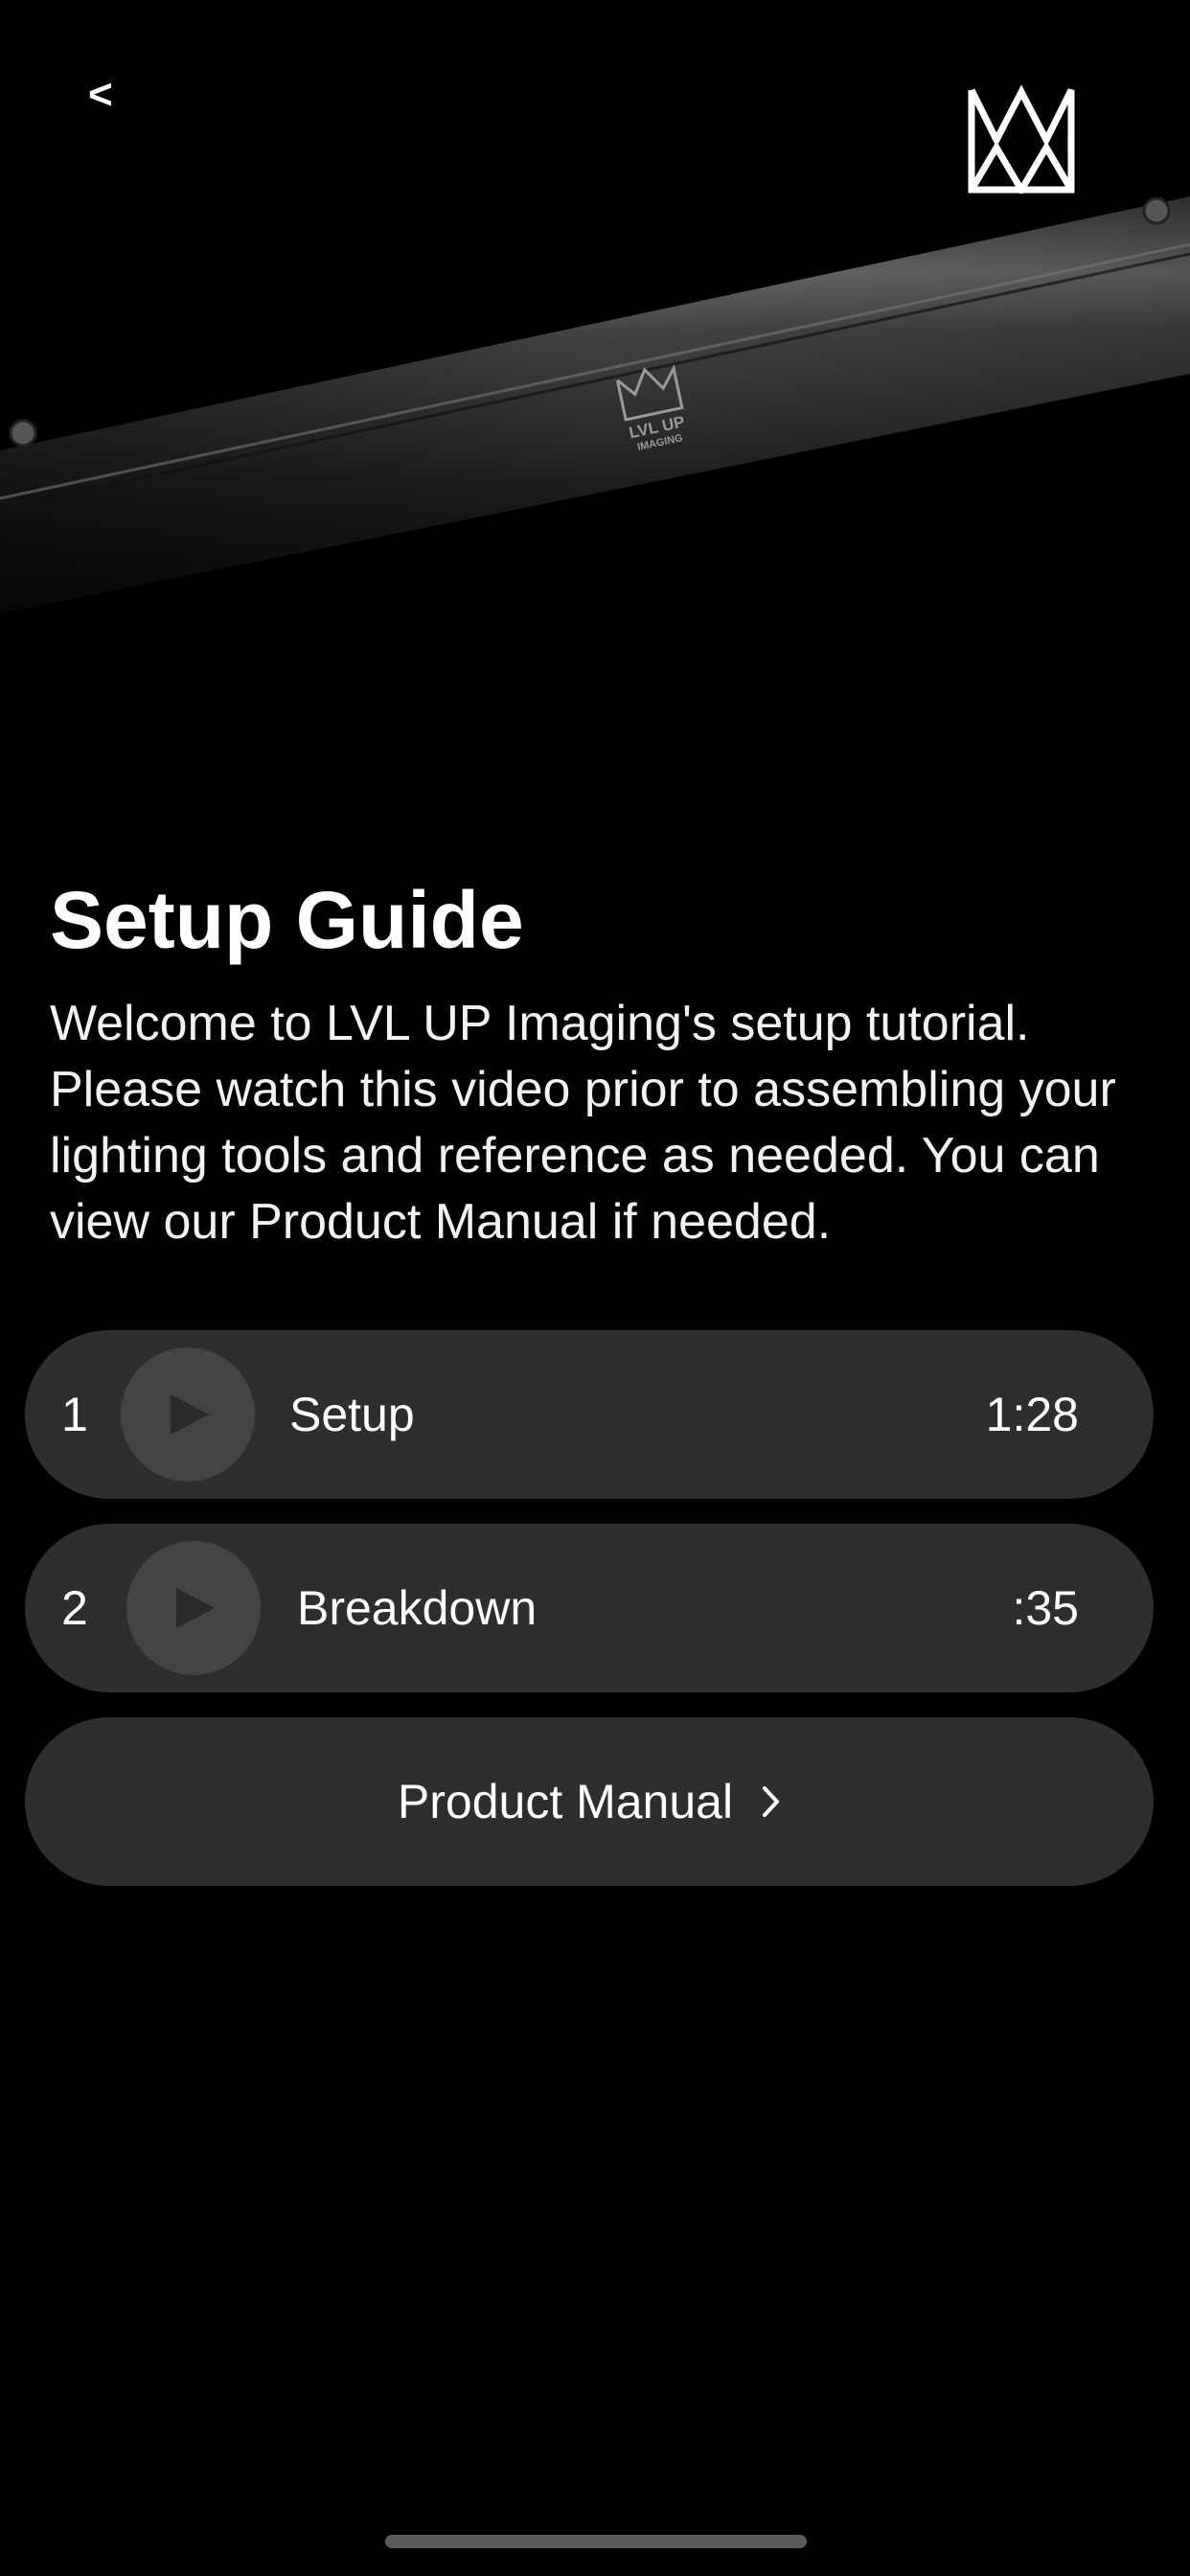  Describe the element at coordinates (74, 1608) in the screenshot. I see `video-number: 2` at that location.